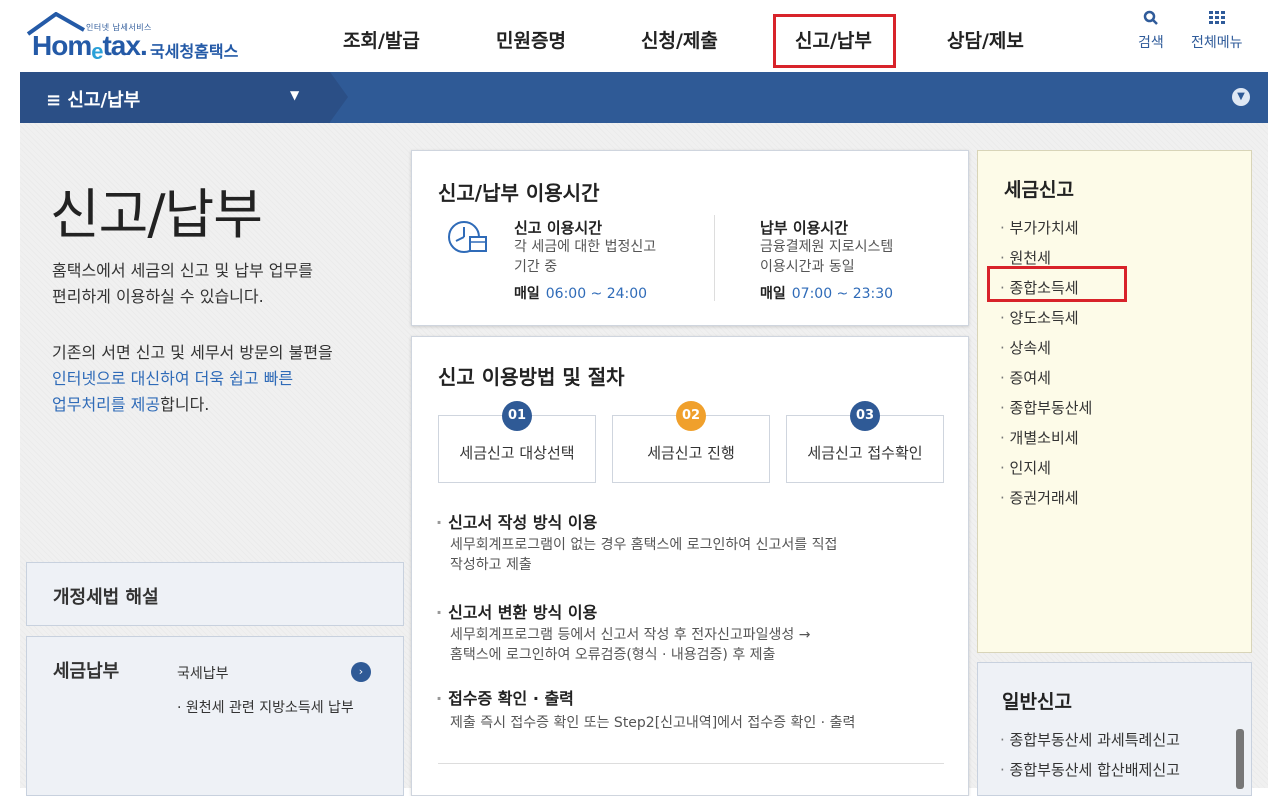  I want to click on general-report-title: 일반신고, so click(1037, 702).